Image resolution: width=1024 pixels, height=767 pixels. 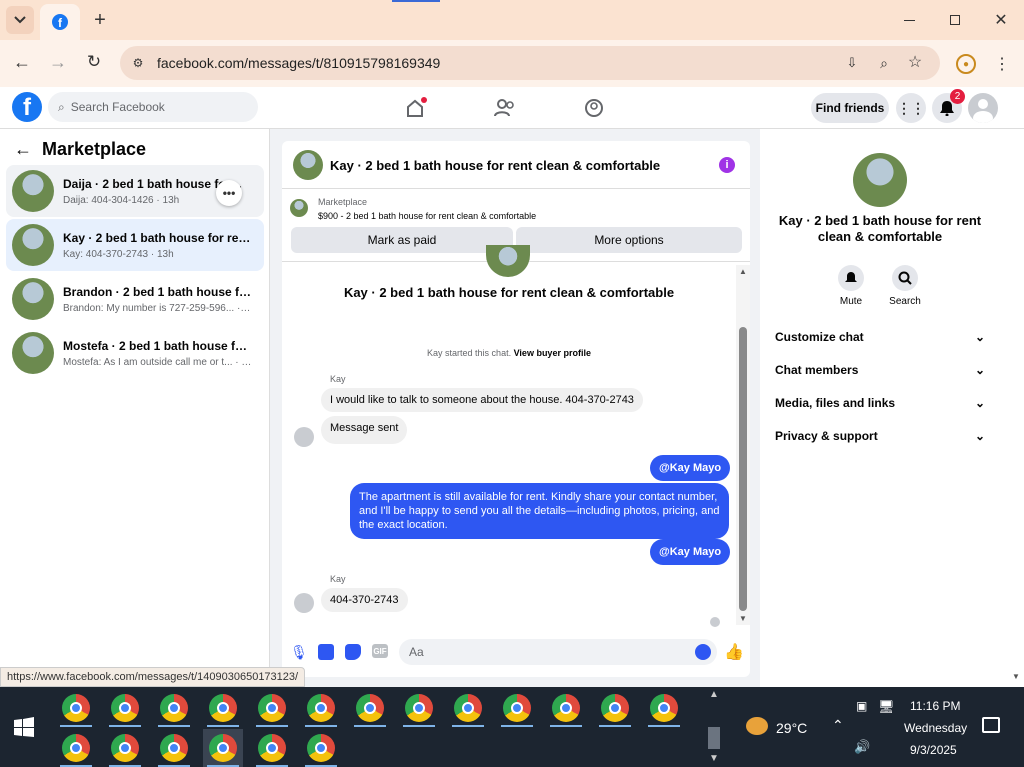 I want to click on account-avatar, so click(x=983, y=108).